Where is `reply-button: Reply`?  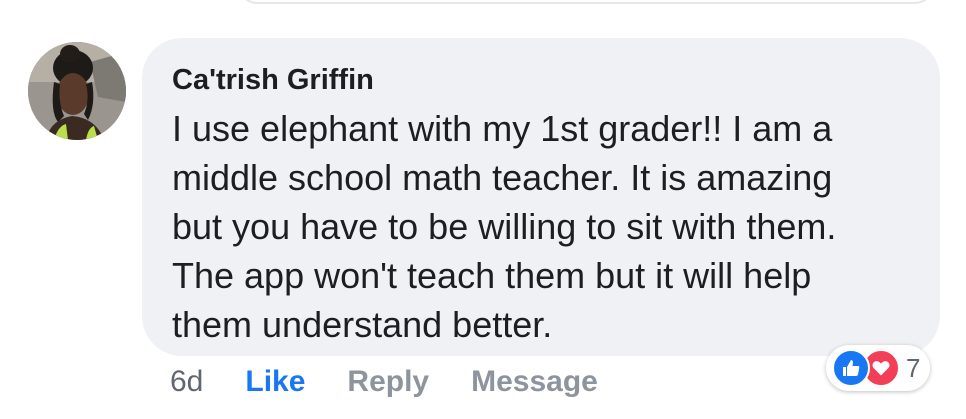
reply-button: Reply is located at coordinates (388, 382).